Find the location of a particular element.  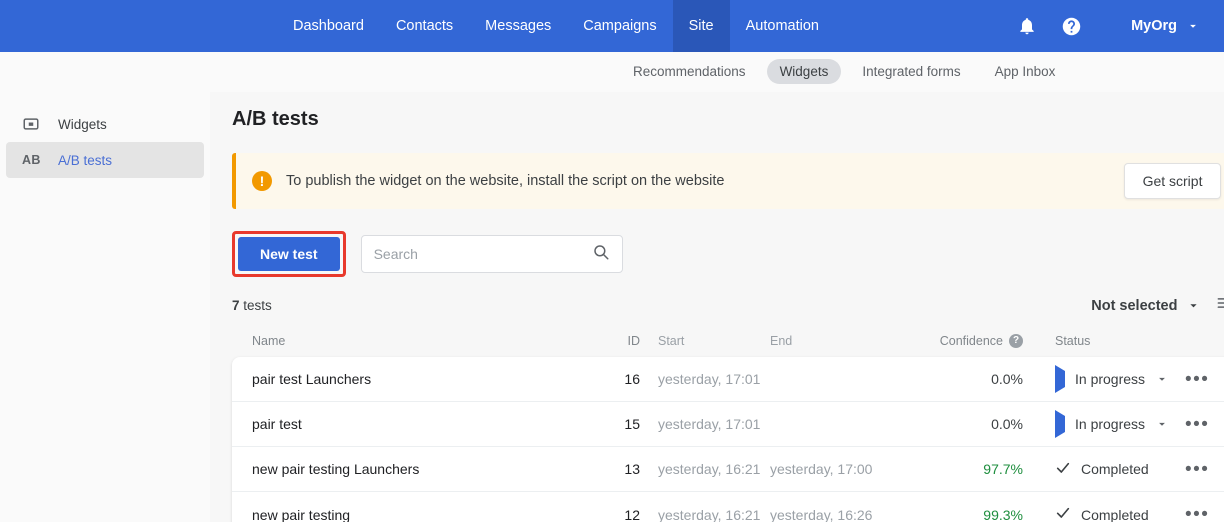

cell-confidence: 97.7% is located at coordinates (1003, 469).